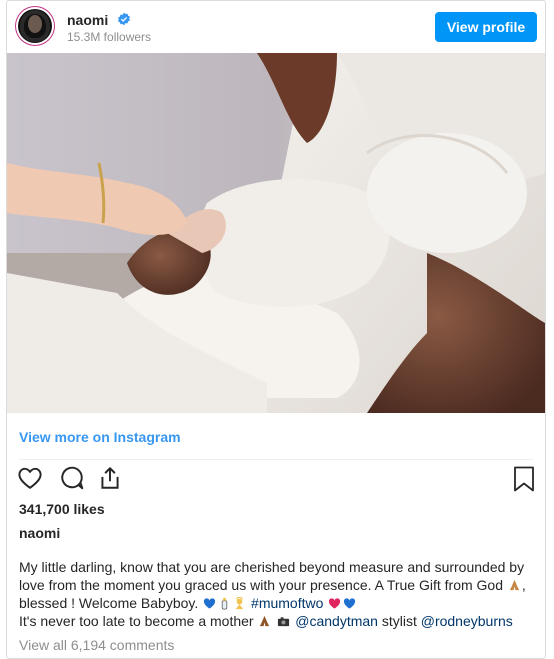 Image resolution: width=554 pixels, height=659 pixels. I want to click on comment-icon, so click(72, 478).